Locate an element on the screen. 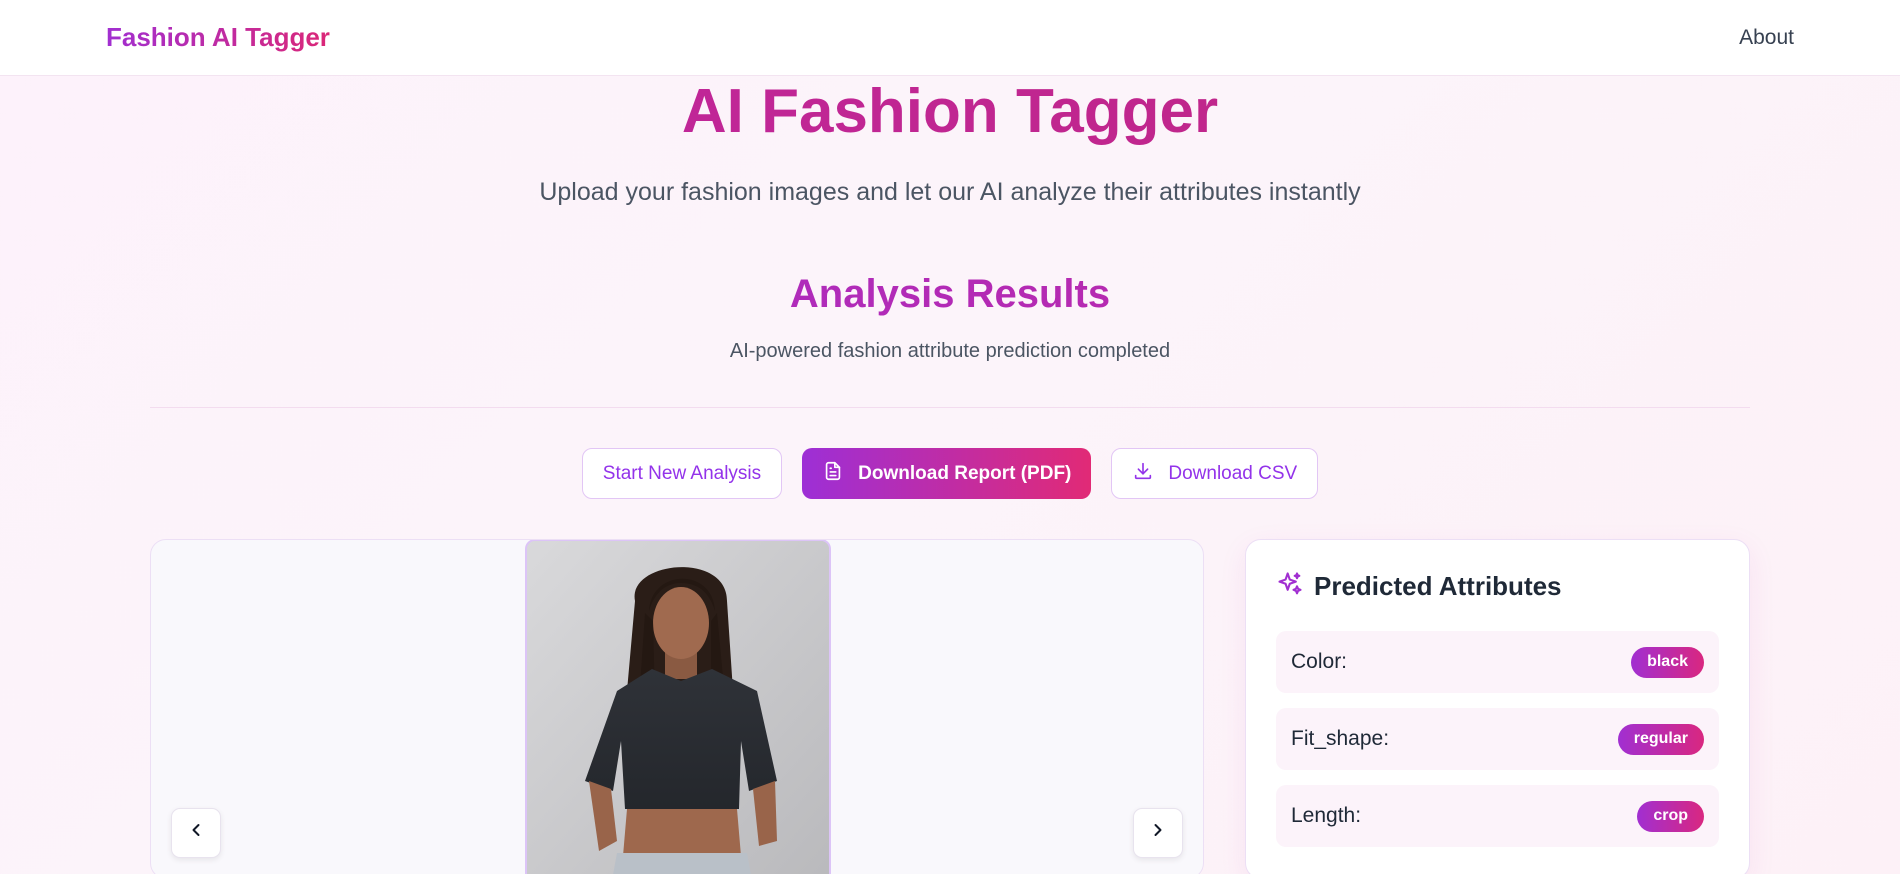  attribute-label: Color: is located at coordinates (1319, 661).